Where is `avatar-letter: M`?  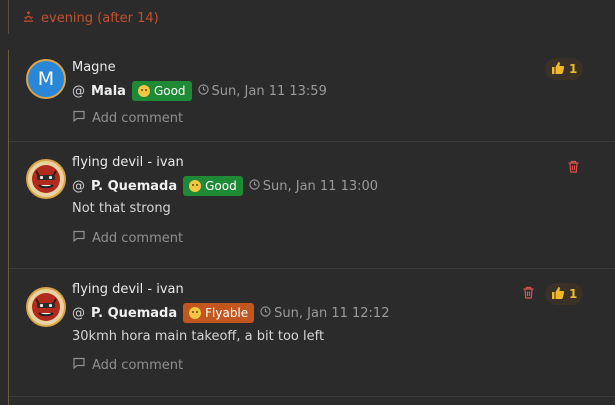 avatar-letter: M is located at coordinates (46, 79).